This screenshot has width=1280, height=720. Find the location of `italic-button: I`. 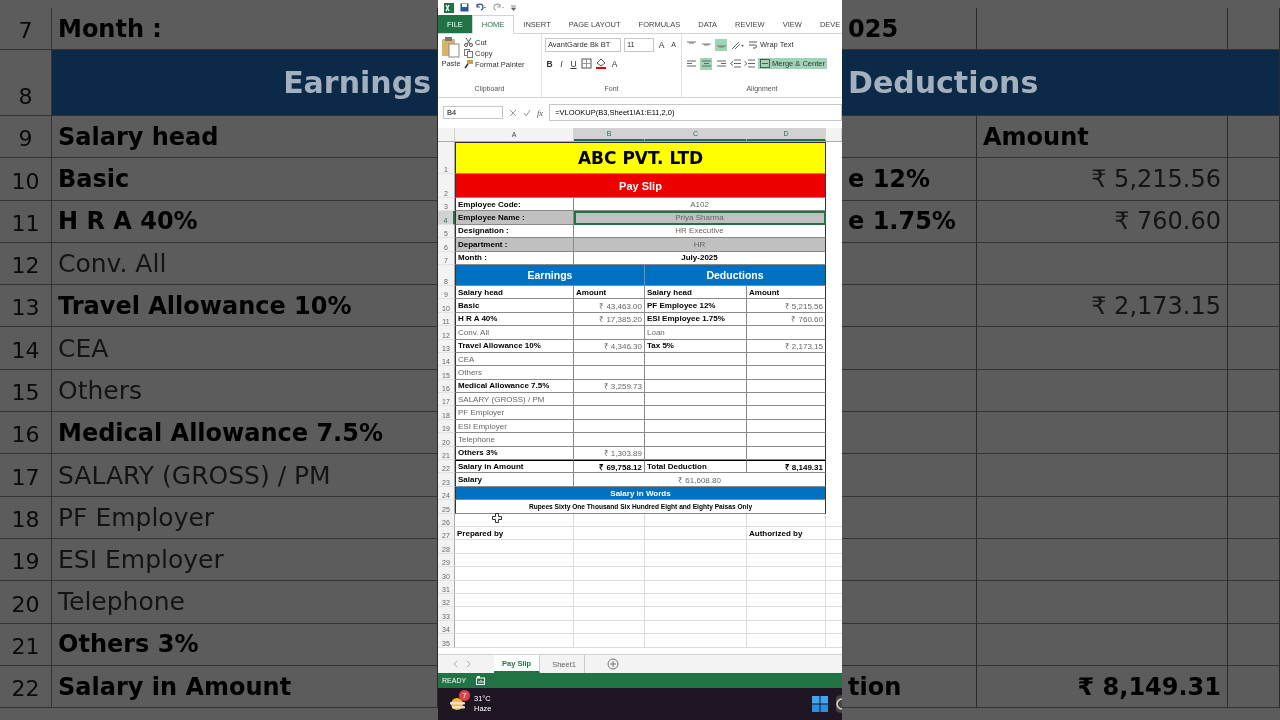

italic-button: I is located at coordinates (561, 63).